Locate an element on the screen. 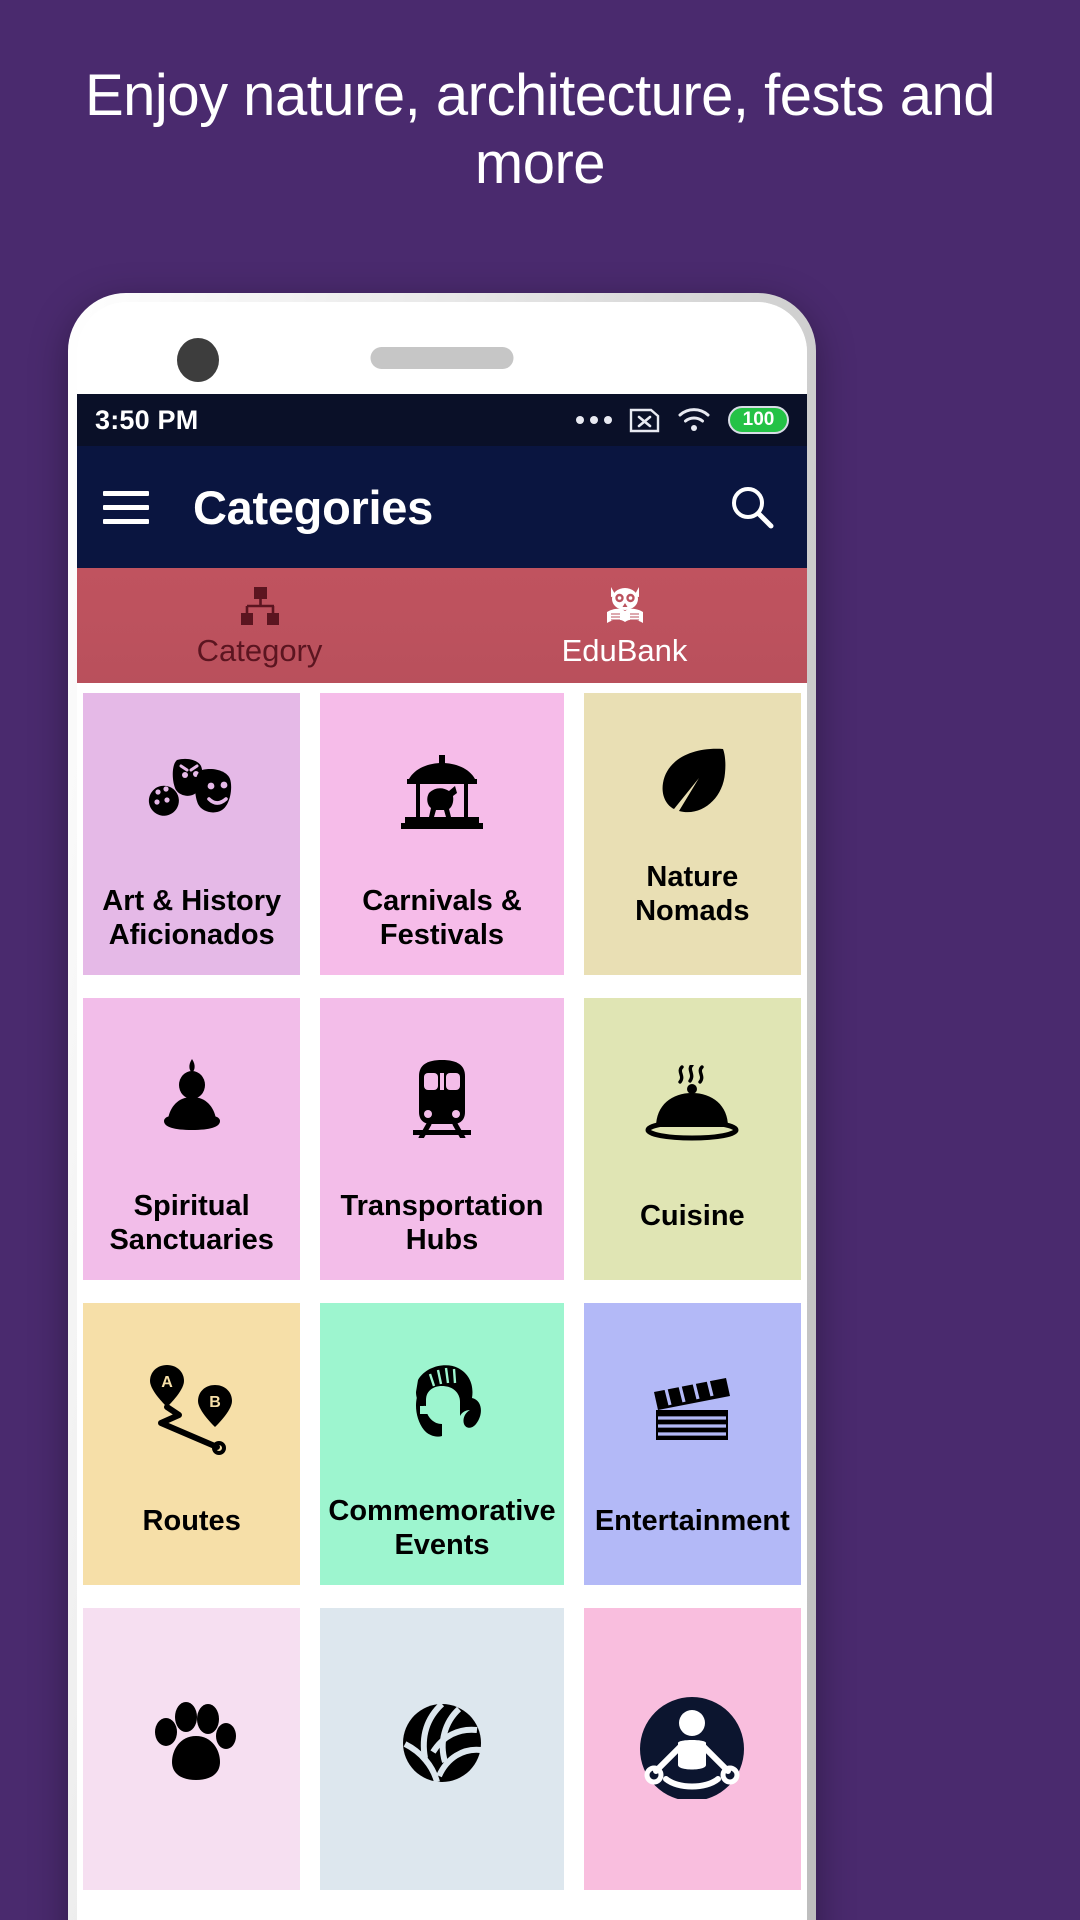  category-tile: Commemorative Events is located at coordinates (442, 1444).